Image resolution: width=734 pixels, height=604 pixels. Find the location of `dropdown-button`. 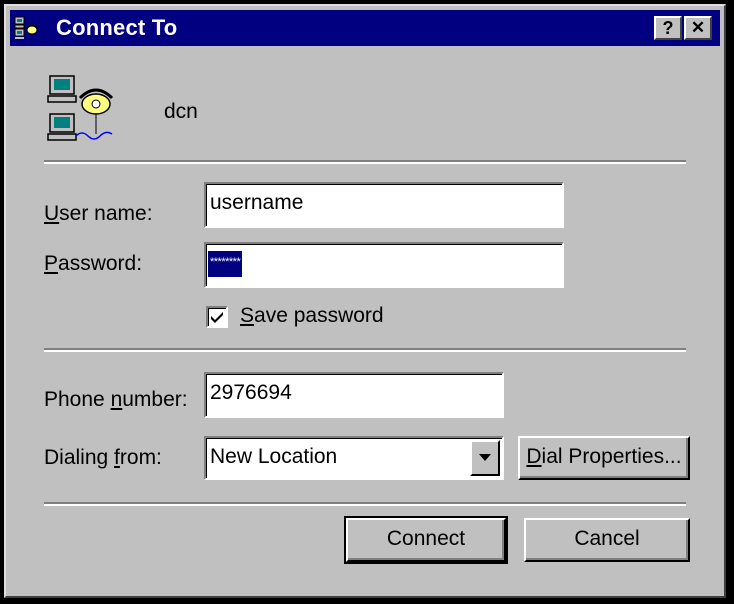

dropdown-button is located at coordinates (485, 458).